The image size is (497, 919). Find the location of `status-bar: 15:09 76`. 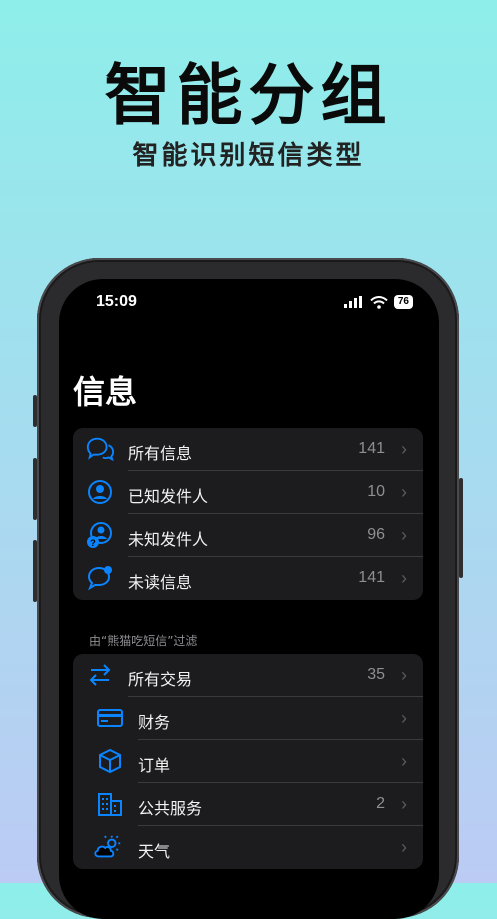

status-bar: 15:09 76 is located at coordinates (249, 304).